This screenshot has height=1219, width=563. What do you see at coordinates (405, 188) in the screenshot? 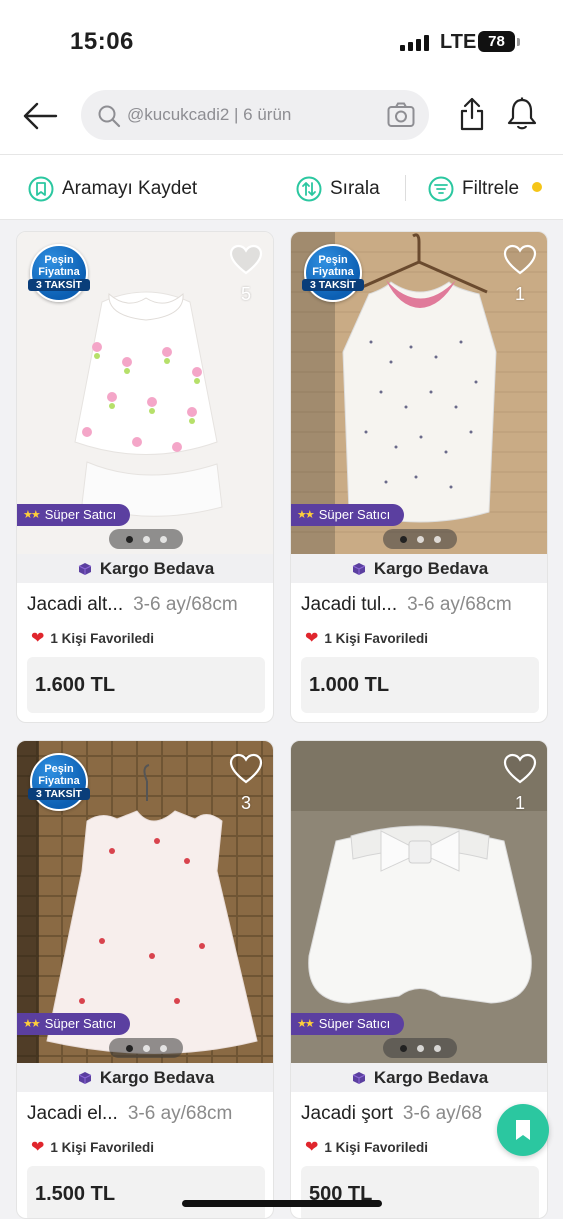
I see `toolbar-divider` at bounding box center [405, 188].